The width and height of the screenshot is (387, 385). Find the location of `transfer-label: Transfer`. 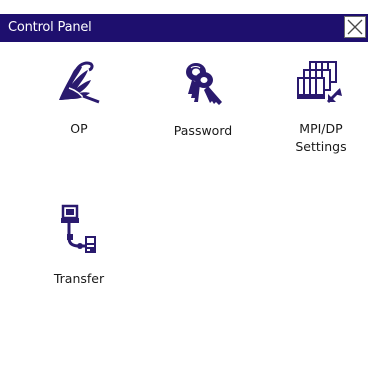

transfer-label: Transfer is located at coordinates (79, 278).